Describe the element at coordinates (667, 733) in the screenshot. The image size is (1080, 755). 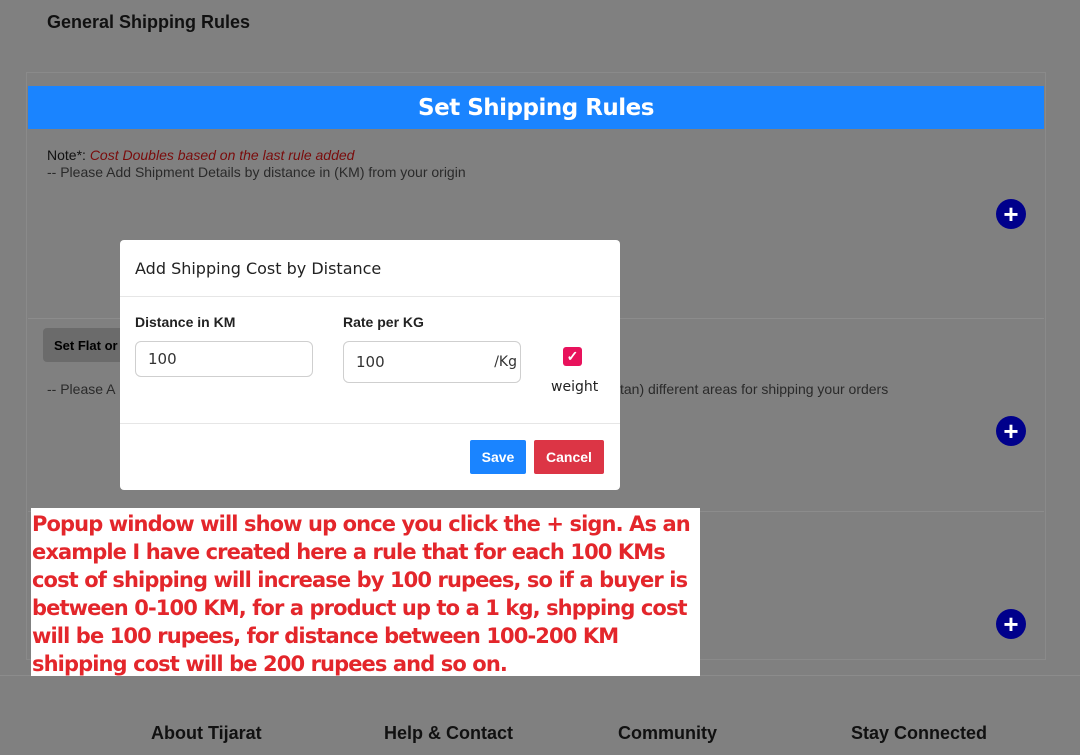
I see `footer-community: Community` at that location.